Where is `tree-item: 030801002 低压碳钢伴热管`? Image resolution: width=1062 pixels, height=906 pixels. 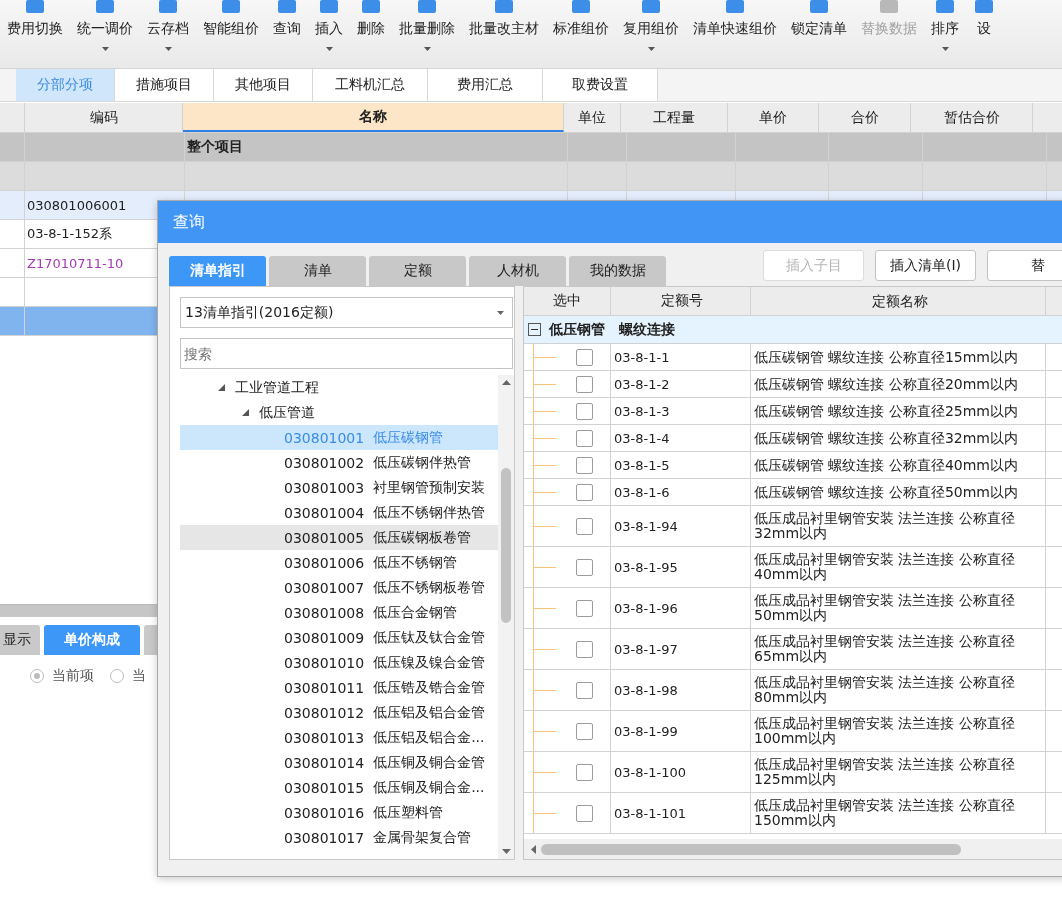
tree-item: 030801002 低压碳钢伴热管 is located at coordinates (339, 462).